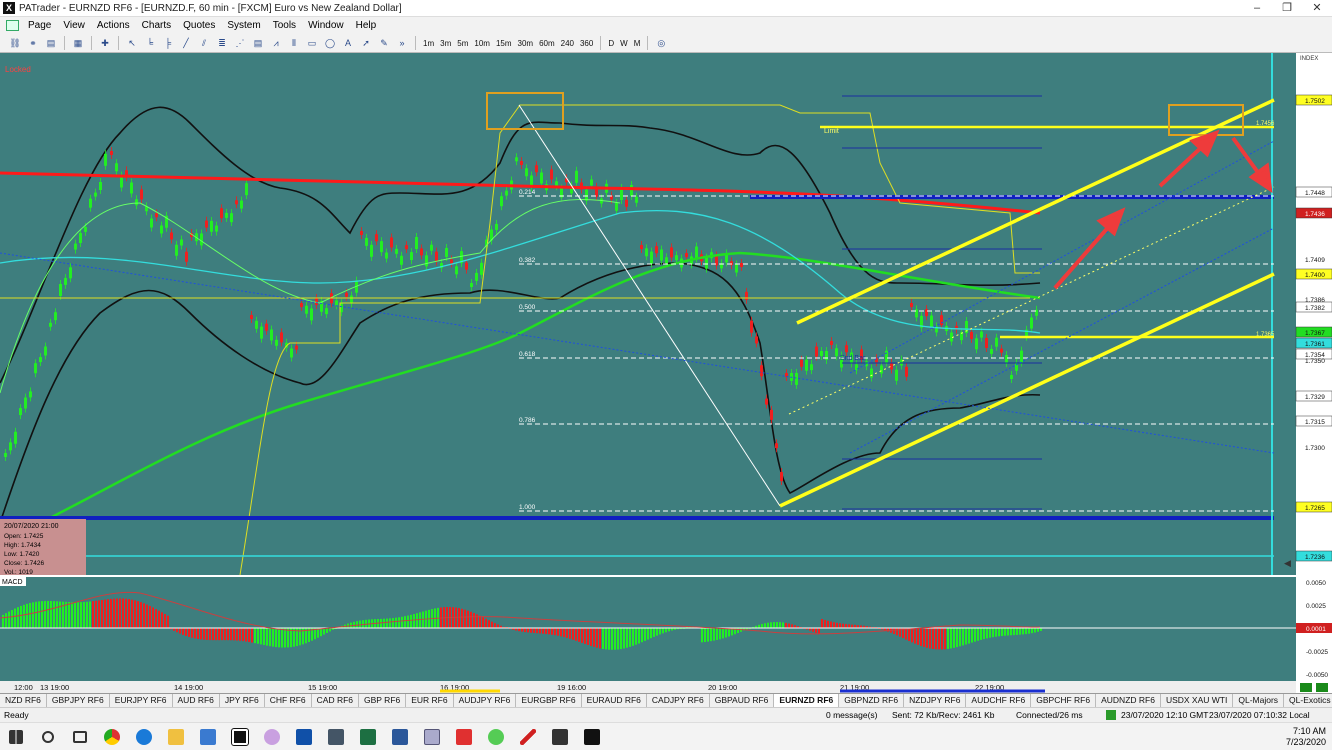 This screenshot has width=1332, height=751. What do you see at coordinates (304, 737) in the screenshot?
I see `outlook-icon` at bounding box center [304, 737].